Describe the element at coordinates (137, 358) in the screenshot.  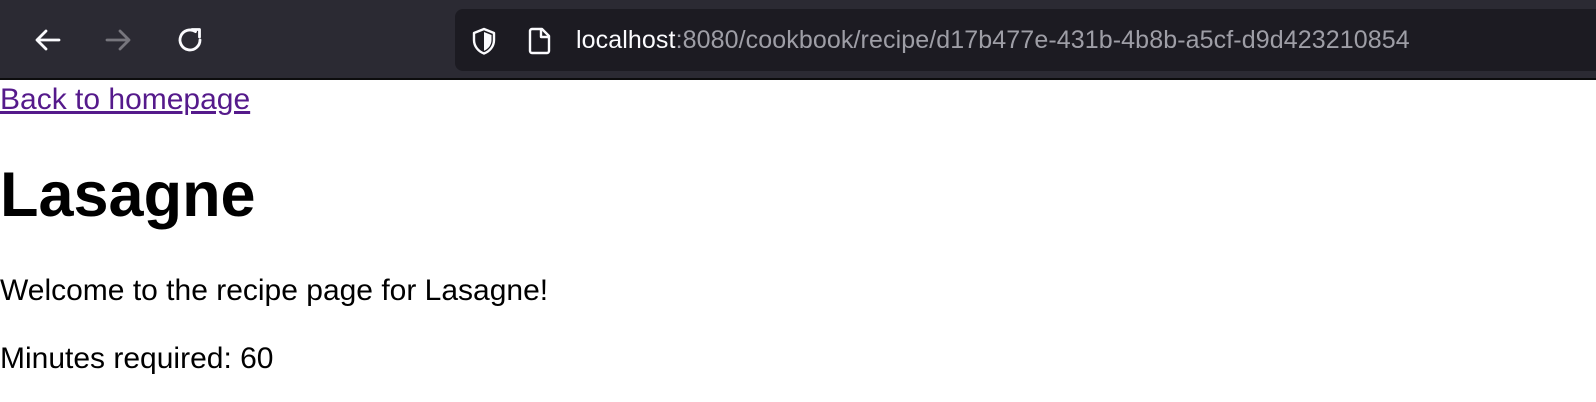
I see `minutes-required-text: Minutes required: 60` at that location.